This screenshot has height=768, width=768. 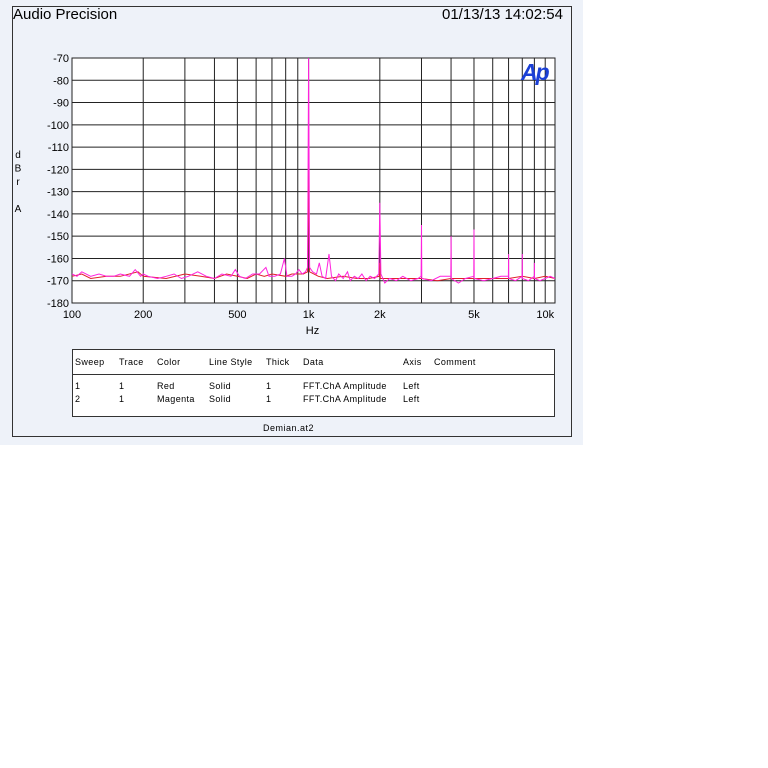 What do you see at coordinates (72, 315) in the screenshot?
I see `x-tick-label: 100` at bounding box center [72, 315].